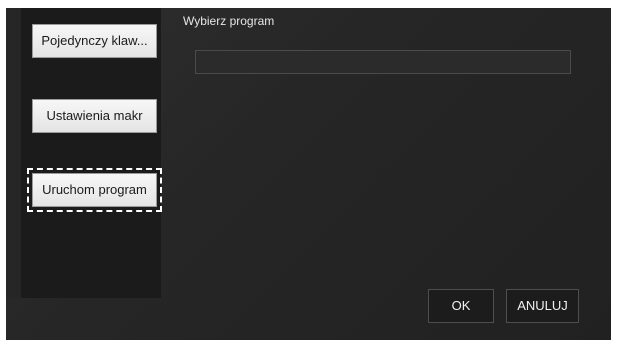 Image resolution: width=623 pixels, height=345 pixels. Describe the element at coordinates (94, 190) in the screenshot. I see `sidebar-item-run-program: Uruchom program` at that location.